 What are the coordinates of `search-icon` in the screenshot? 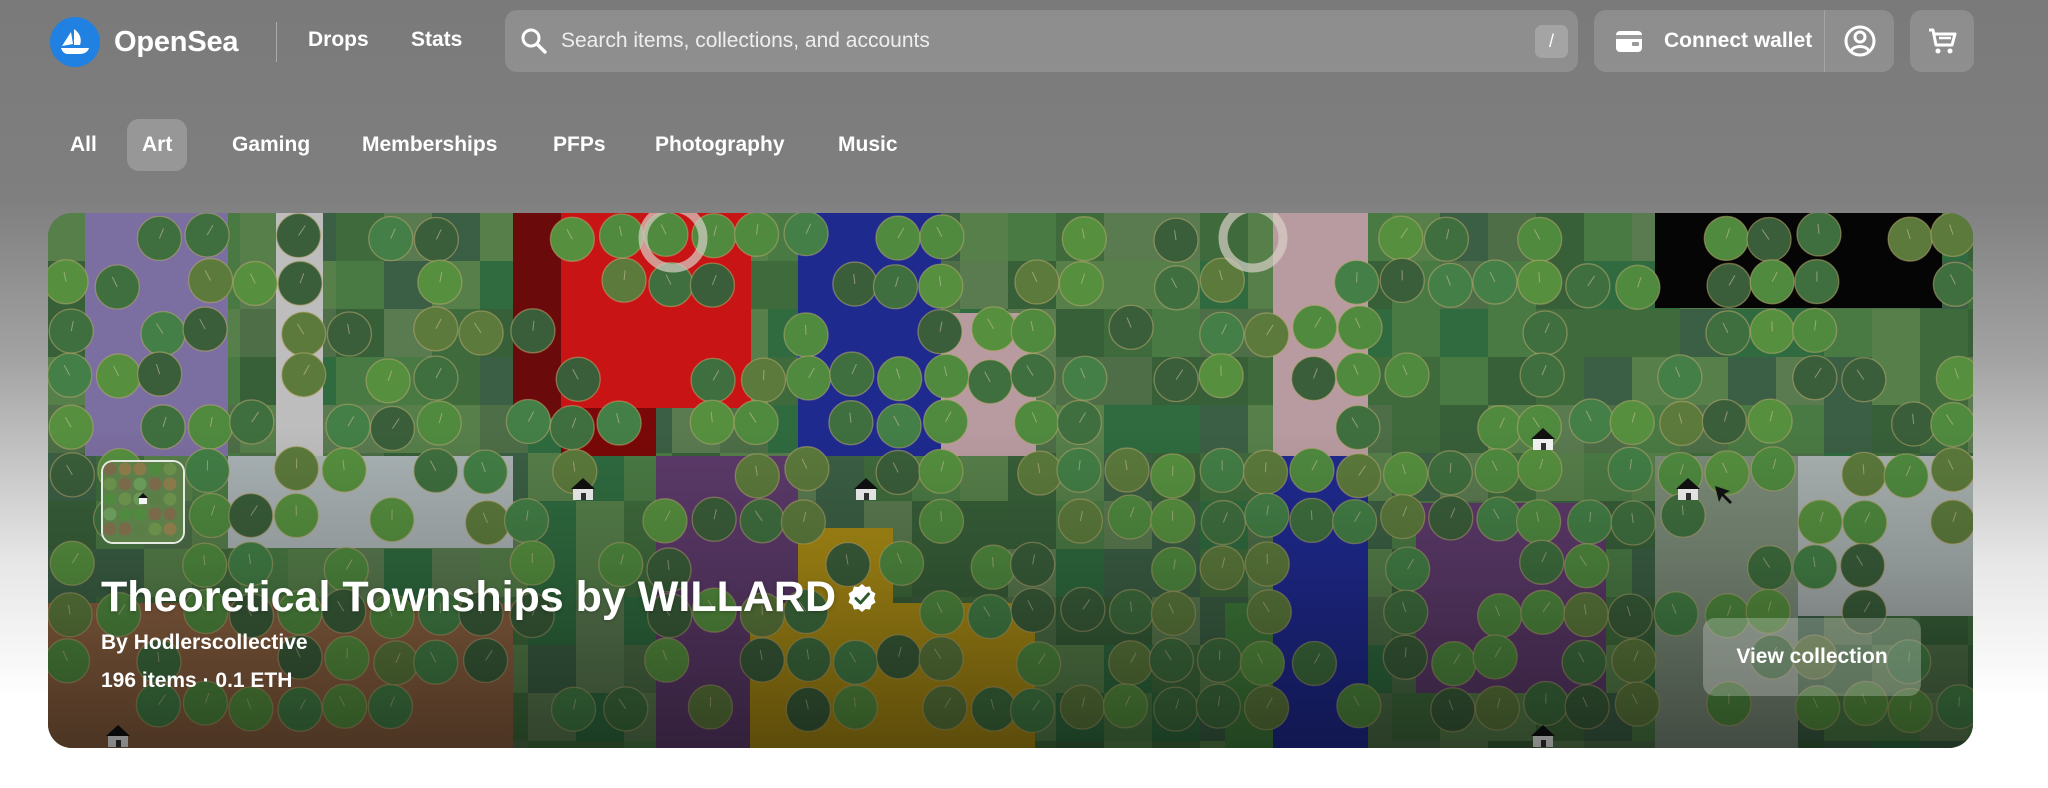 It's located at (534, 41).